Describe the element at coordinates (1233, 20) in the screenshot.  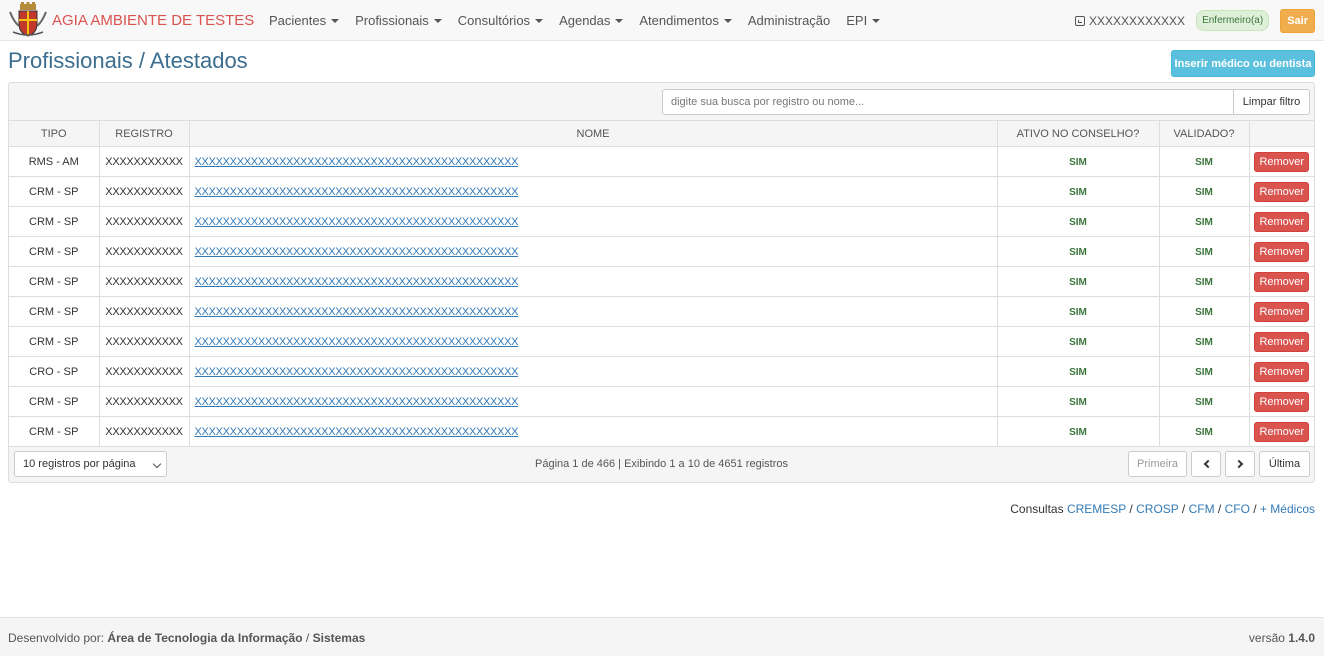
I see `role-badge: Enfermeiro(a)` at that location.